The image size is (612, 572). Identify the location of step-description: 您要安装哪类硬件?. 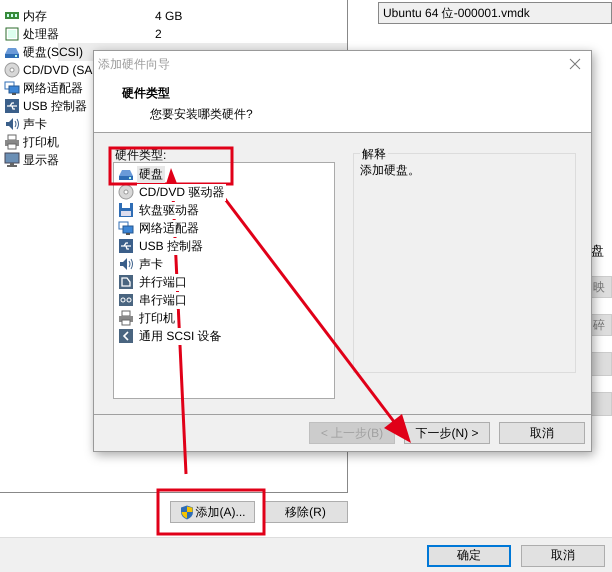
(201, 114).